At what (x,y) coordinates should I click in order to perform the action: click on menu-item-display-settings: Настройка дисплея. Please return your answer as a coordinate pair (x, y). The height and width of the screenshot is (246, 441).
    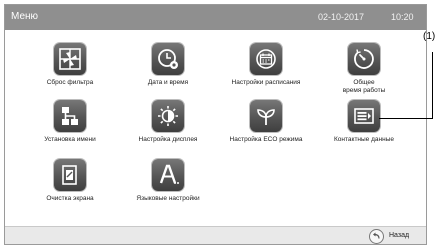
    Looking at the image, I should click on (168, 123).